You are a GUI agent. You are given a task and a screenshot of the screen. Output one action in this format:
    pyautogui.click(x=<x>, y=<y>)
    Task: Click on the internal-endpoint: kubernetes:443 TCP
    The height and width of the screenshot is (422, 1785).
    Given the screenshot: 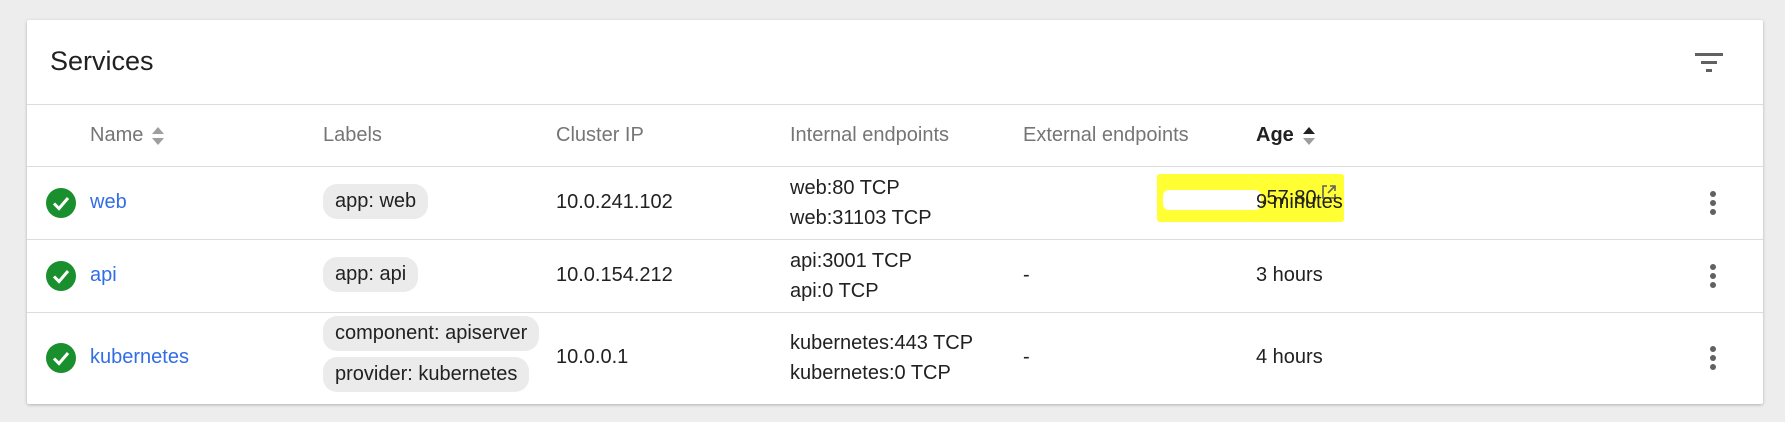 What is the action you would take?
    pyautogui.click(x=882, y=343)
    